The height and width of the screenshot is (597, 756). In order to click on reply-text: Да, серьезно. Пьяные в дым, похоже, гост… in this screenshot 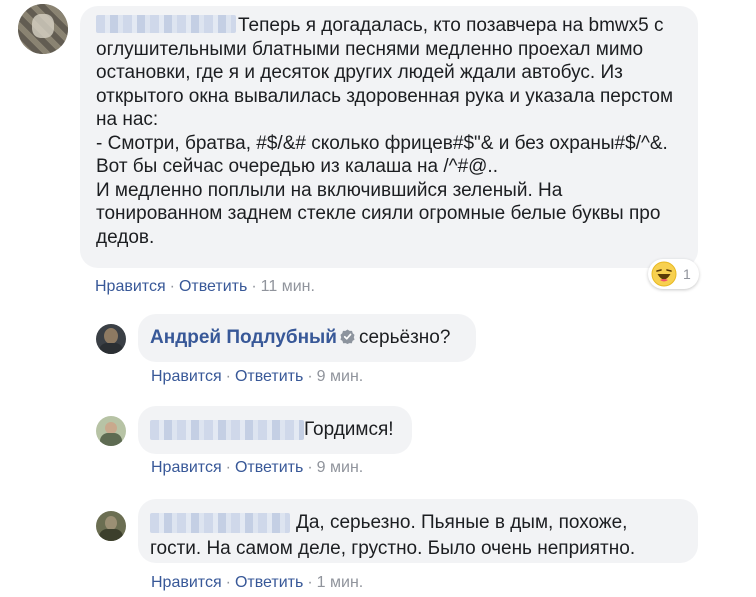, I will do `click(415, 536)`.